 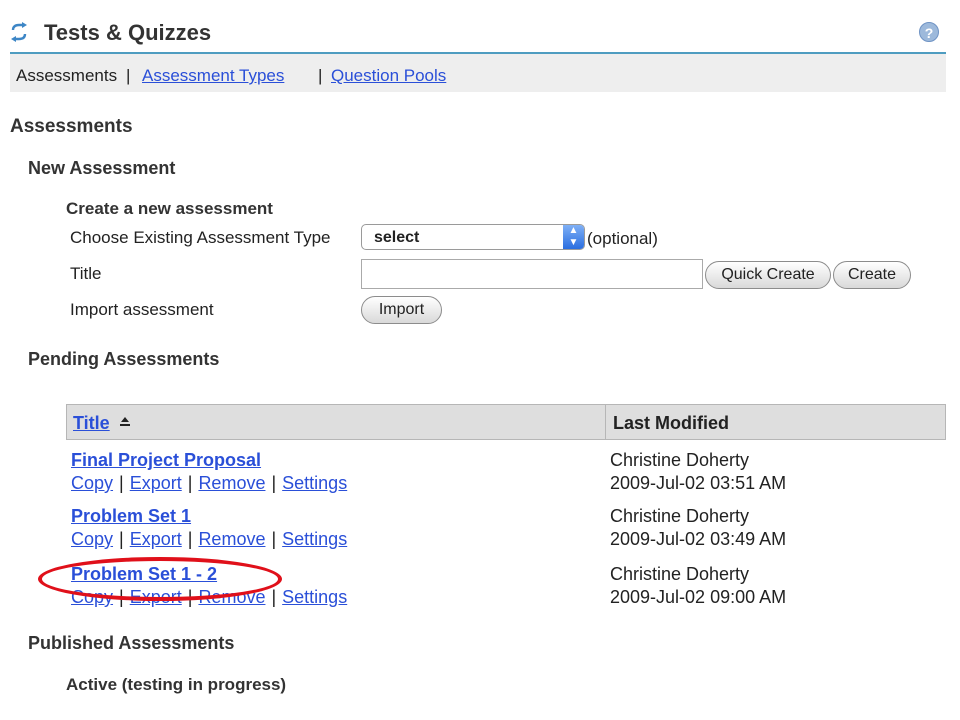 I want to click on pending-table-header: Title Last Modified, so click(x=506, y=422).